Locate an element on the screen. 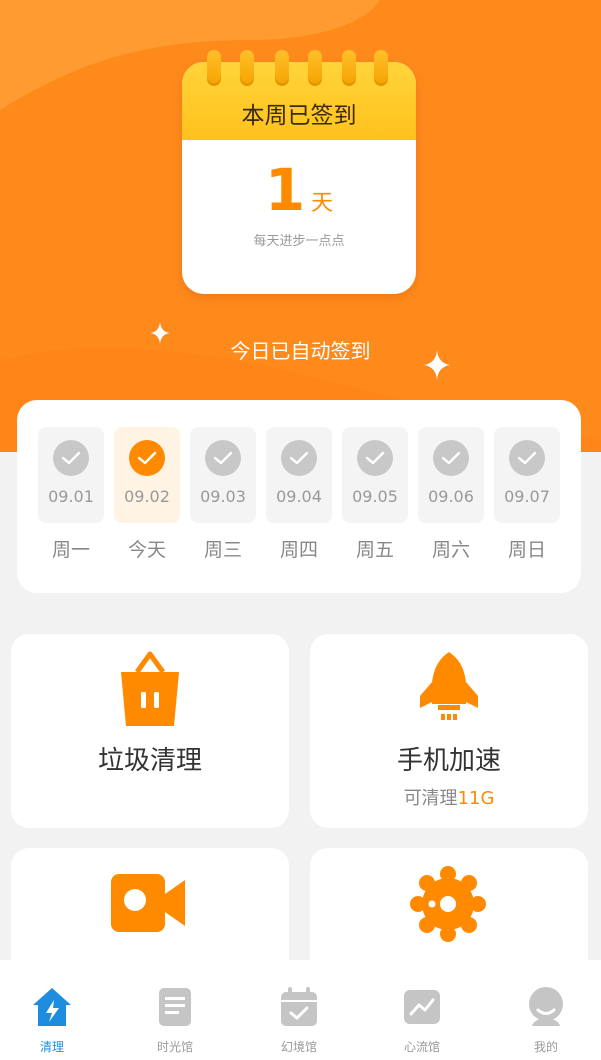 Image resolution: width=601 pixels, height=1060 pixels. day-date: 09.01 is located at coordinates (71, 496).